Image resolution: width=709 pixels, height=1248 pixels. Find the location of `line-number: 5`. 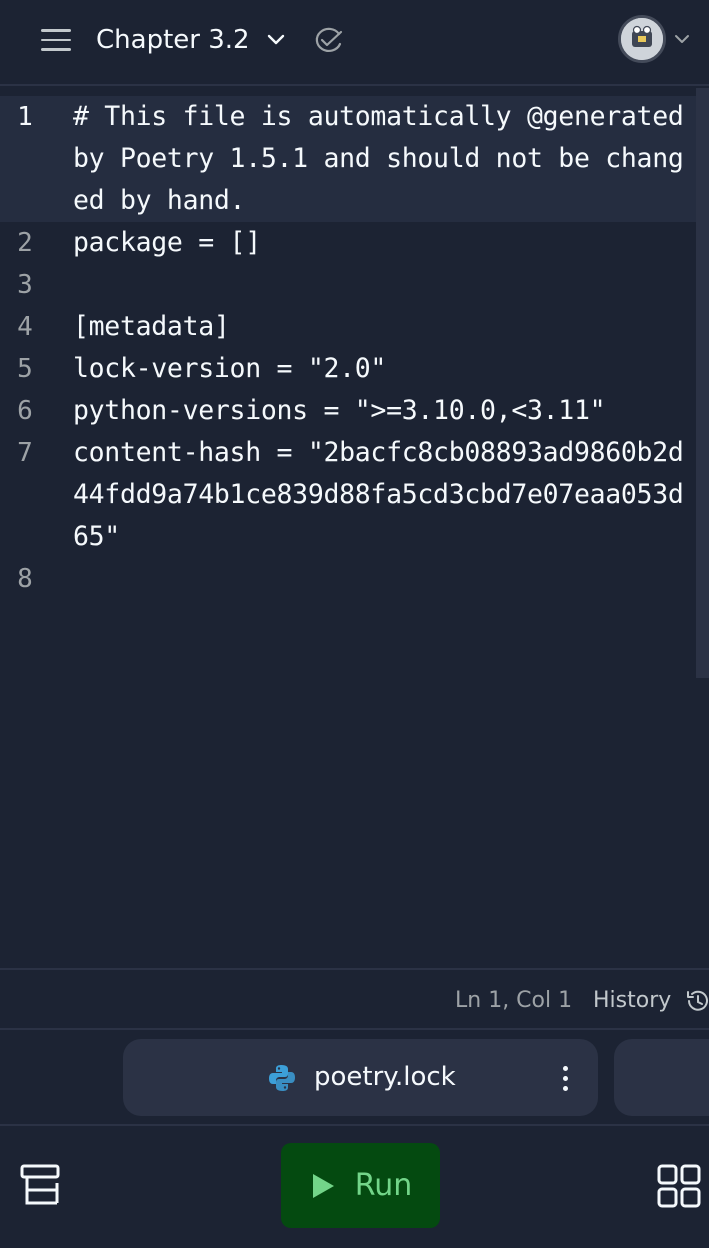

line-number: 5 is located at coordinates (25, 369).